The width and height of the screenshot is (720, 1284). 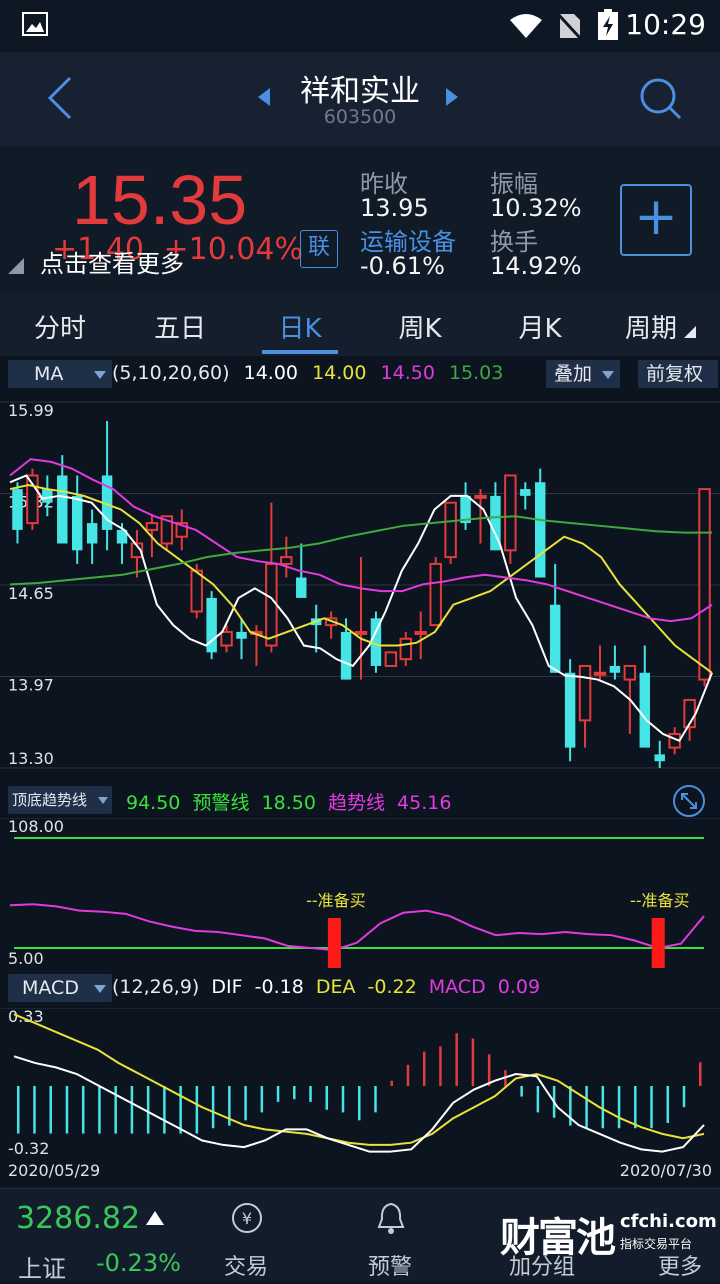 What do you see at coordinates (171, 373) in the screenshot?
I see `ma-params: (5,10,20,60)` at bounding box center [171, 373].